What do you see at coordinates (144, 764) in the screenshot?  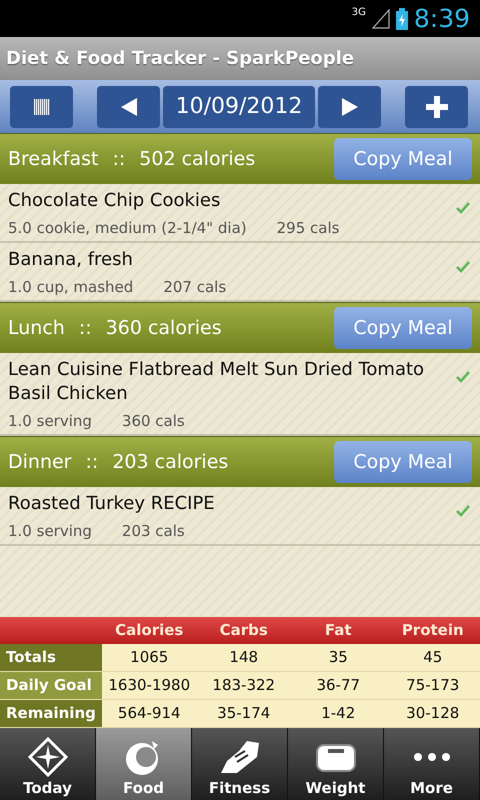 I see `nav-tab: Food` at bounding box center [144, 764].